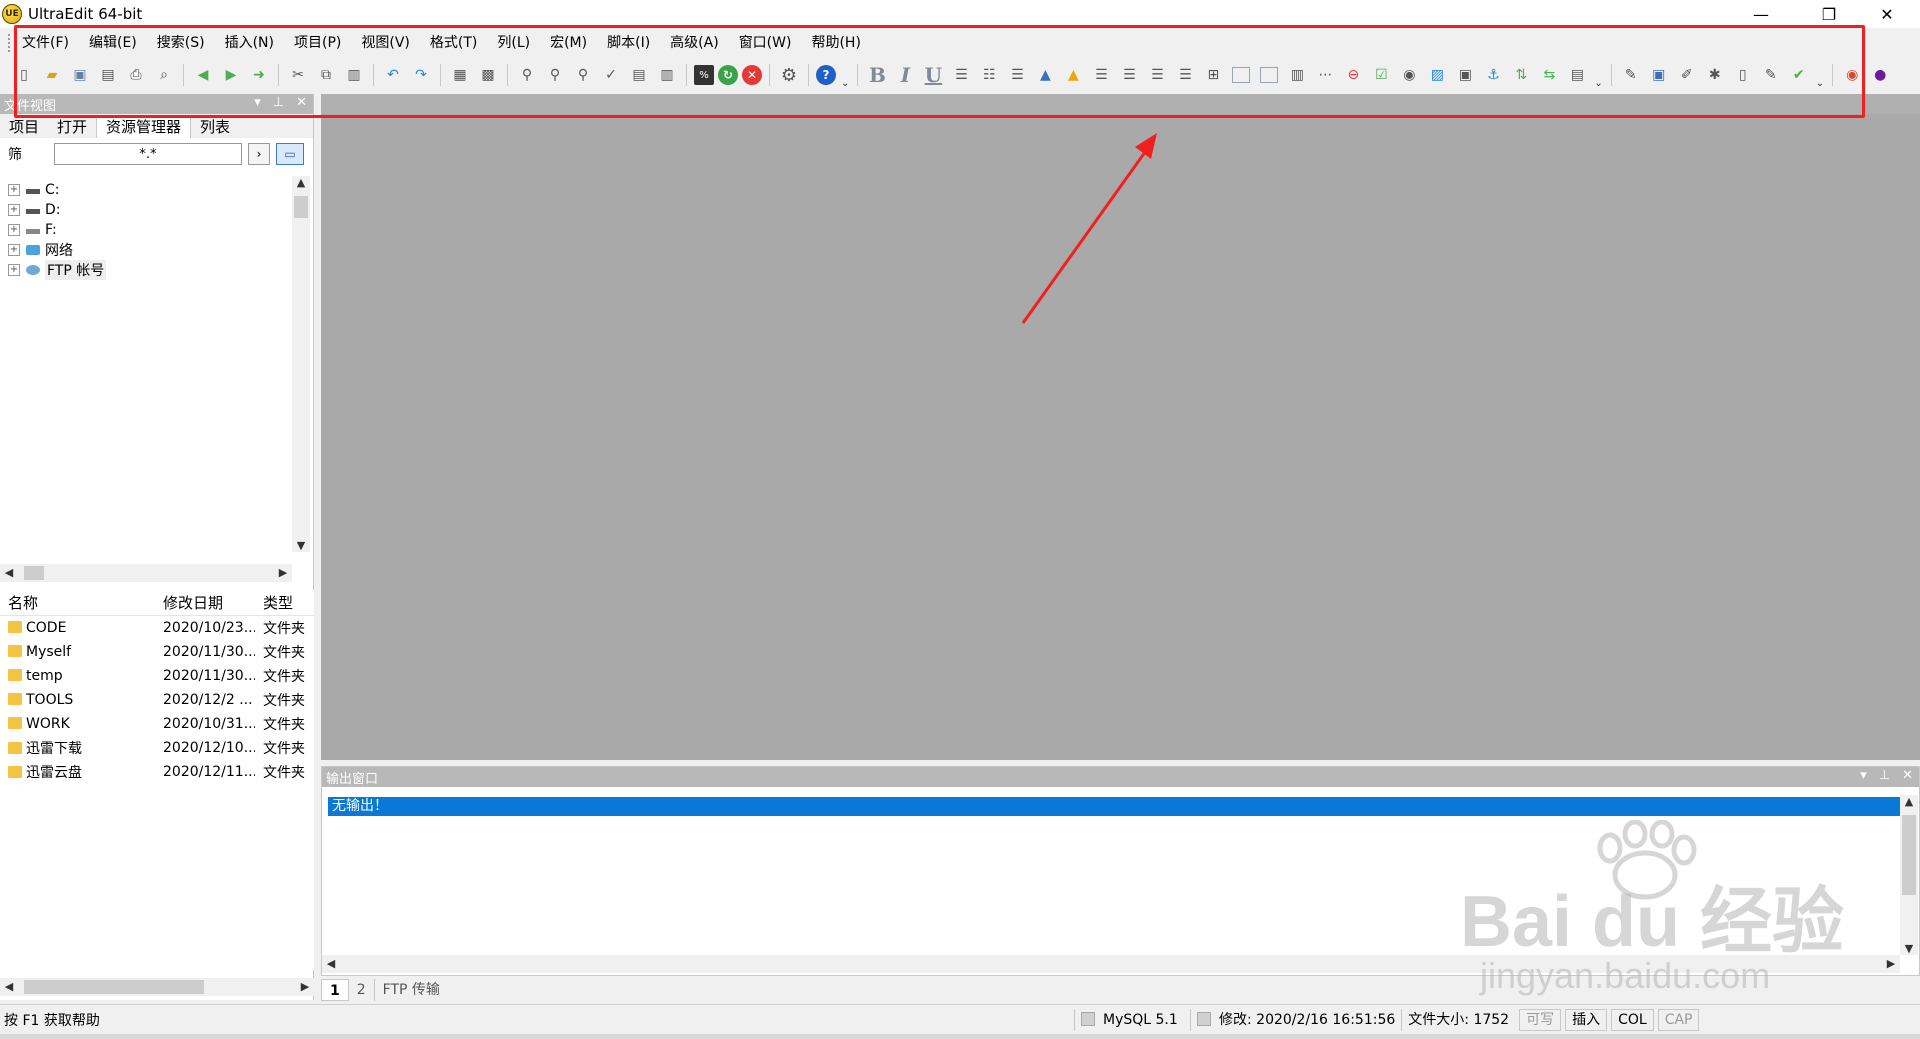  What do you see at coordinates (24, 127) in the screenshot?
I see `tab-project: 项目` at bounding box center [24, 127].